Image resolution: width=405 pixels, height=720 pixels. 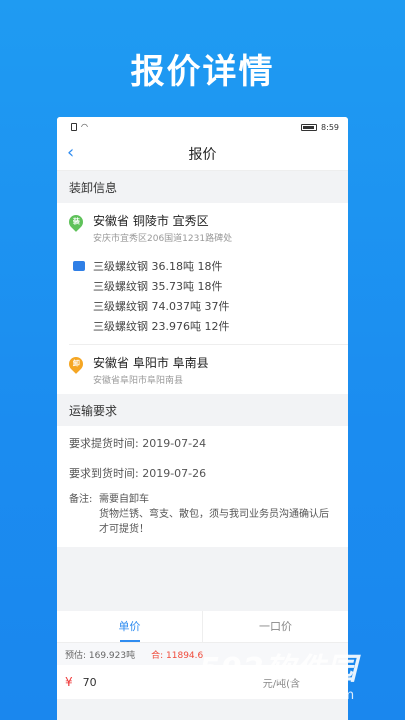 I want to click on wifi-icon: ◠, so click(x=84, y=126).